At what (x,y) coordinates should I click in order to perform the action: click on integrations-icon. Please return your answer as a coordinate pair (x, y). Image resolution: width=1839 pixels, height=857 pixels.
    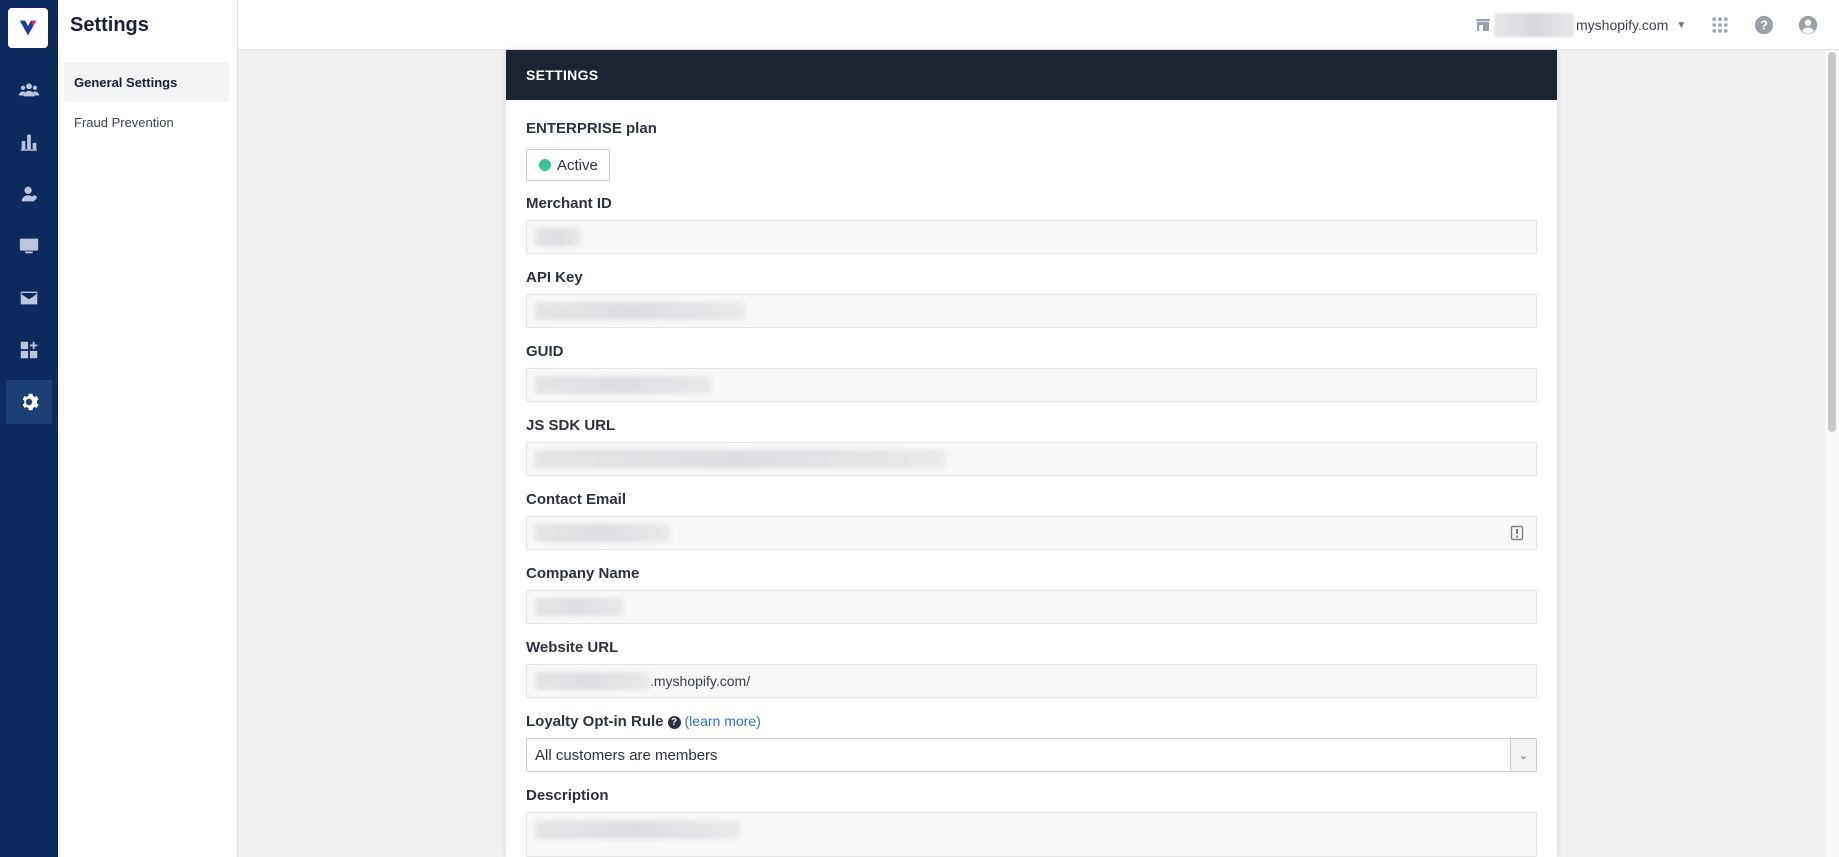
    Looking at the image, I should click on (29, 350).